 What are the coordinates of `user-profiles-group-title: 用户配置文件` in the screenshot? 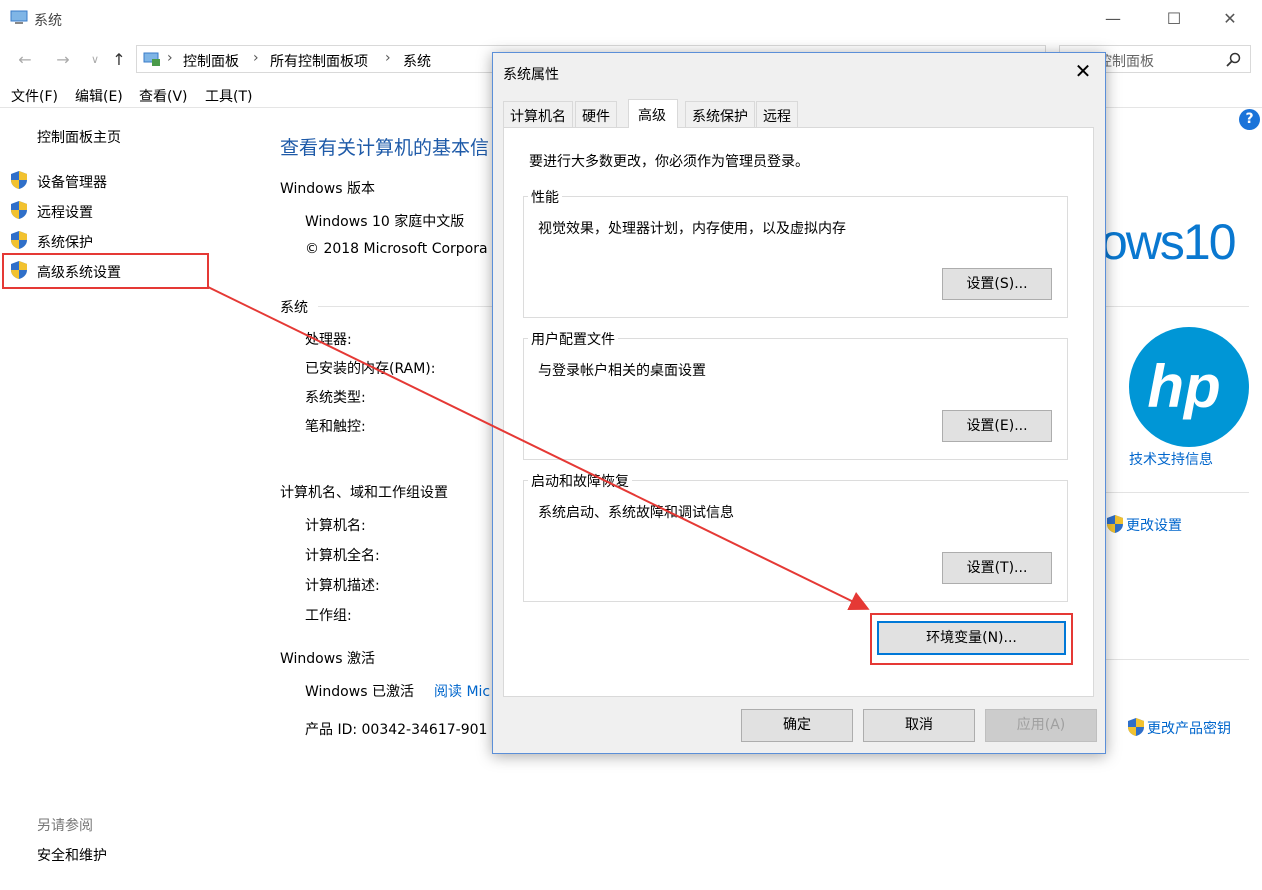 It's located at (573, 339).